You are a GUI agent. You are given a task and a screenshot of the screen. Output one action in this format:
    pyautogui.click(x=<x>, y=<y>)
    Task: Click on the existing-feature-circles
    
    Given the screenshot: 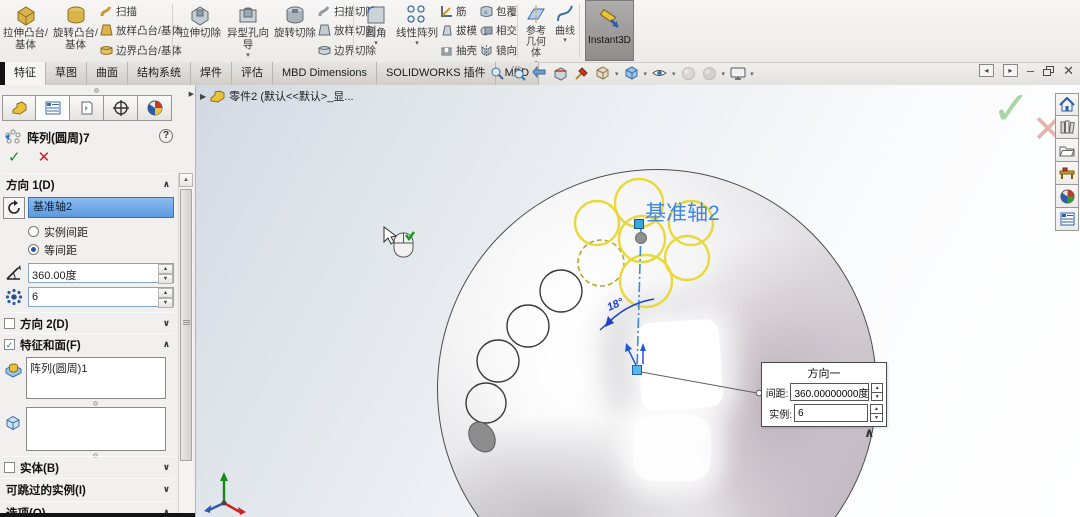 What is the action you would take?
    pyautogui.click(x=524, y=346)
    